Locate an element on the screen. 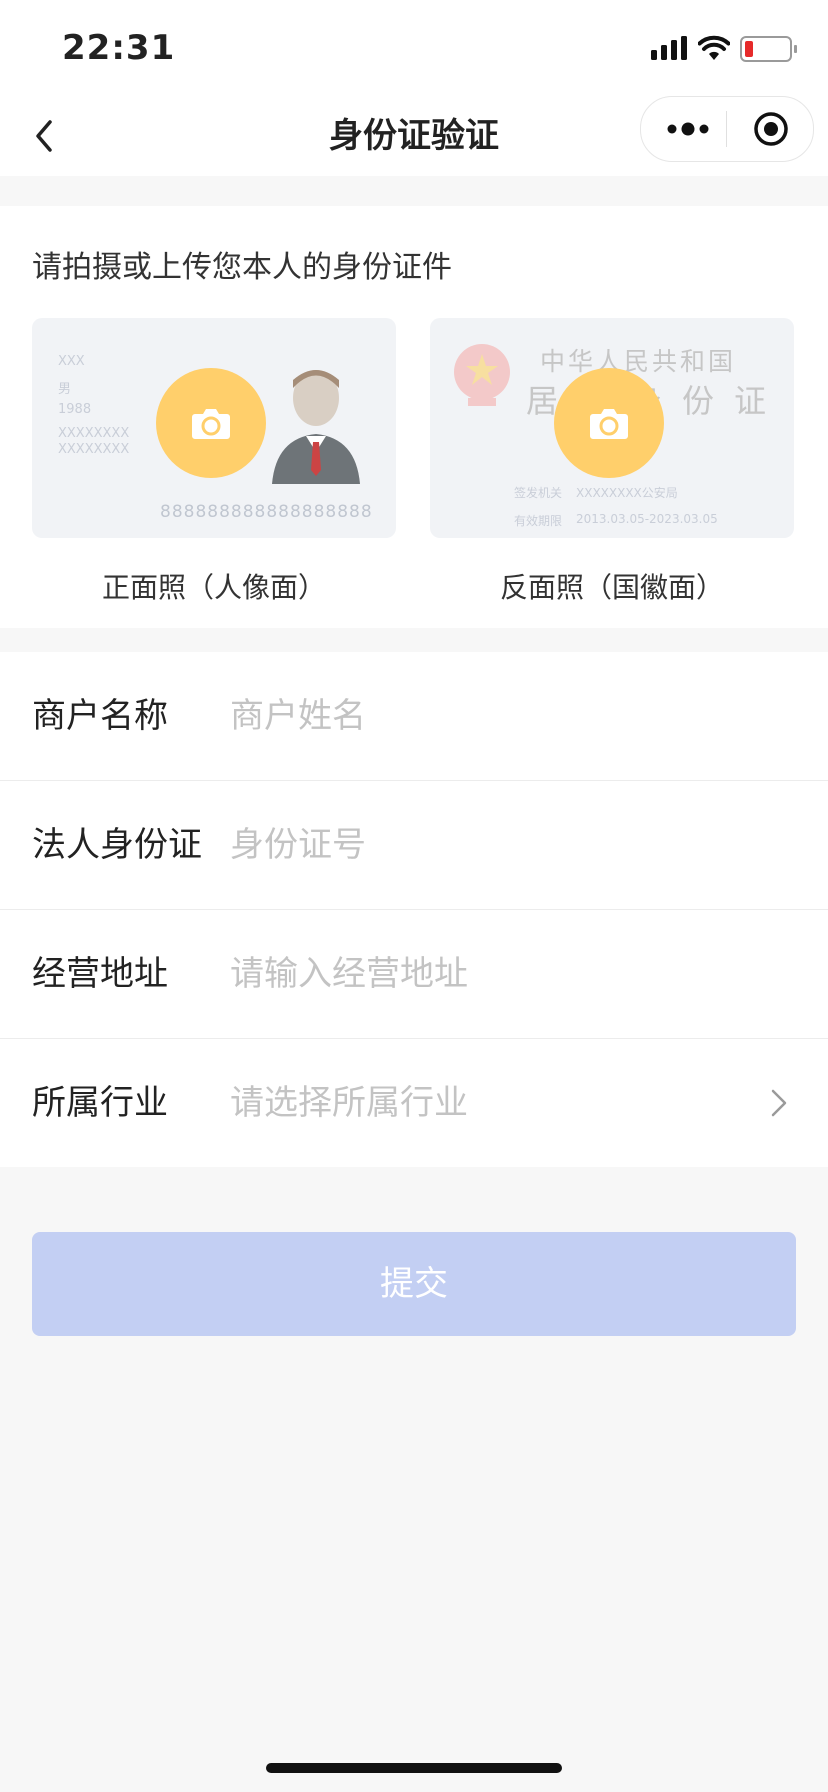 The width and height of the screenshot is (828, 1792). mini-program-capsule is located at coordinates (727, 129).